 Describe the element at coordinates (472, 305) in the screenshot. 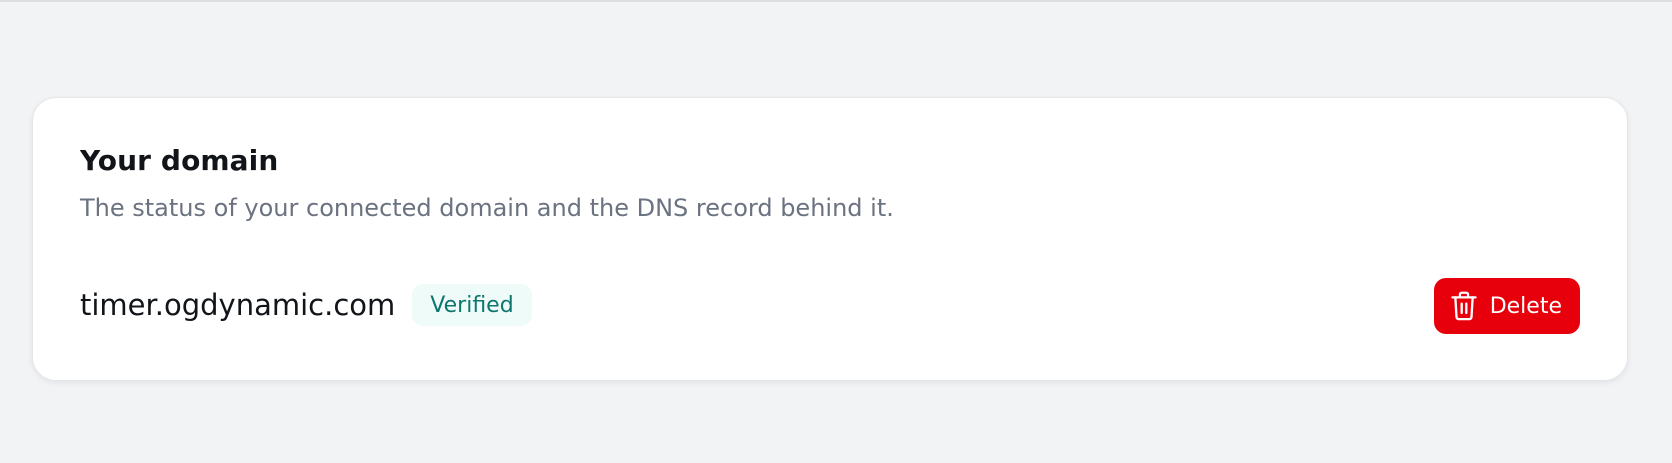

I see `verified-status-badge: Verified` at that location.